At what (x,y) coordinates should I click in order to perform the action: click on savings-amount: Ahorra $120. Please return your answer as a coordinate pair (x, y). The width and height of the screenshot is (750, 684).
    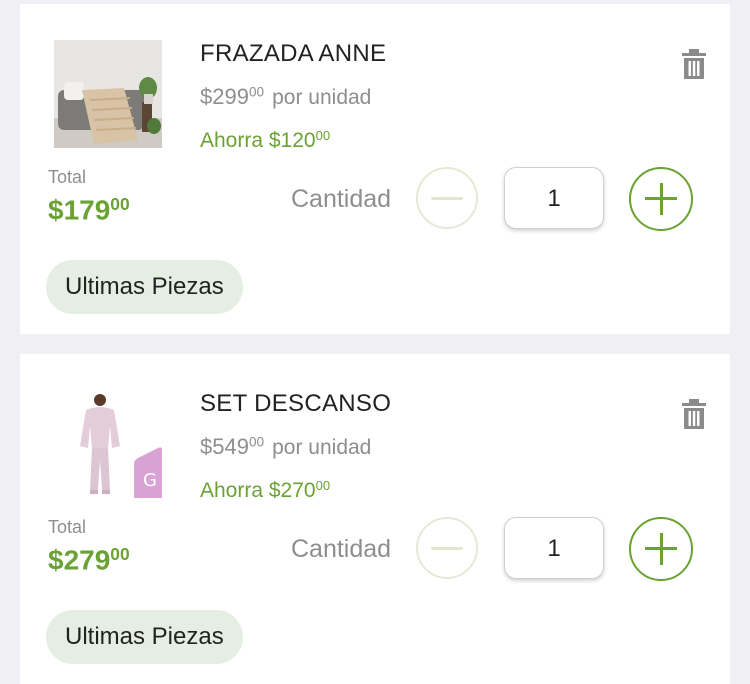
    Looking at the image, I should click on (258, 141).